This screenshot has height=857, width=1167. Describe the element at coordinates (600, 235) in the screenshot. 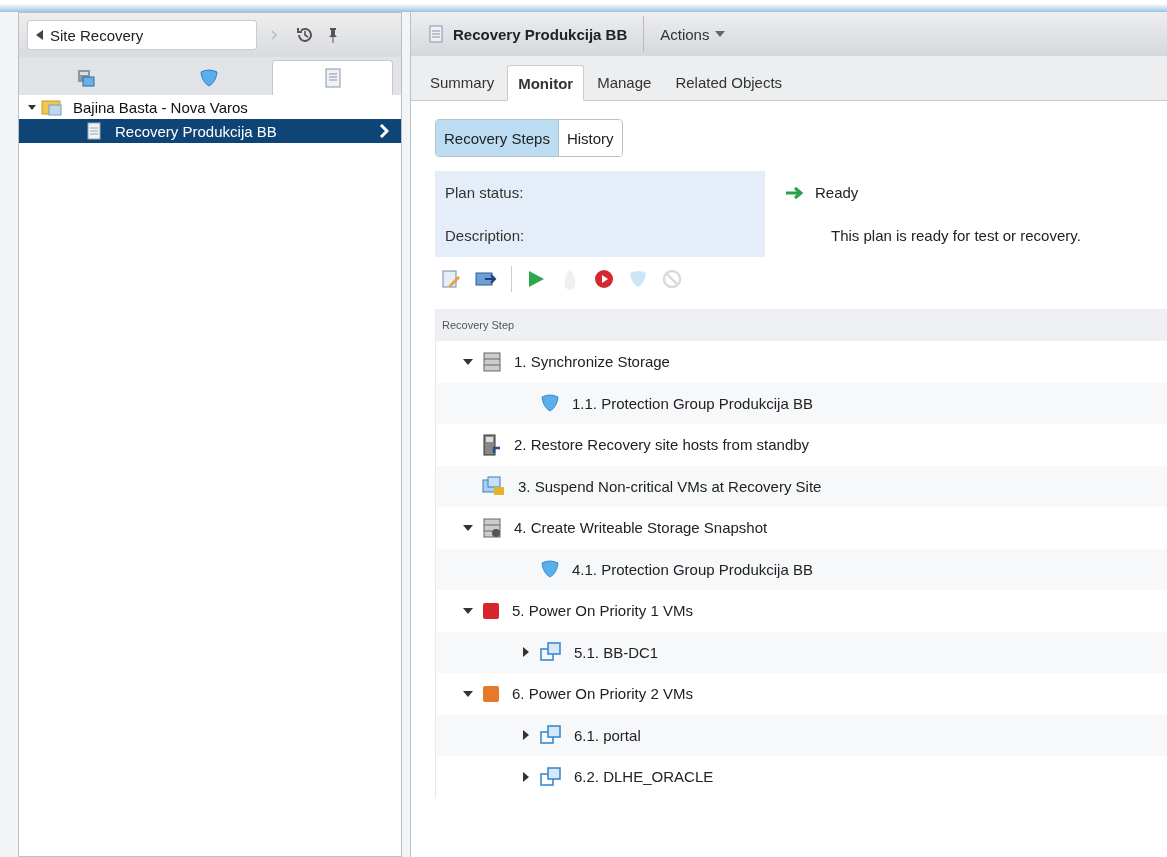

I see `detail-label: Description:` at that location.